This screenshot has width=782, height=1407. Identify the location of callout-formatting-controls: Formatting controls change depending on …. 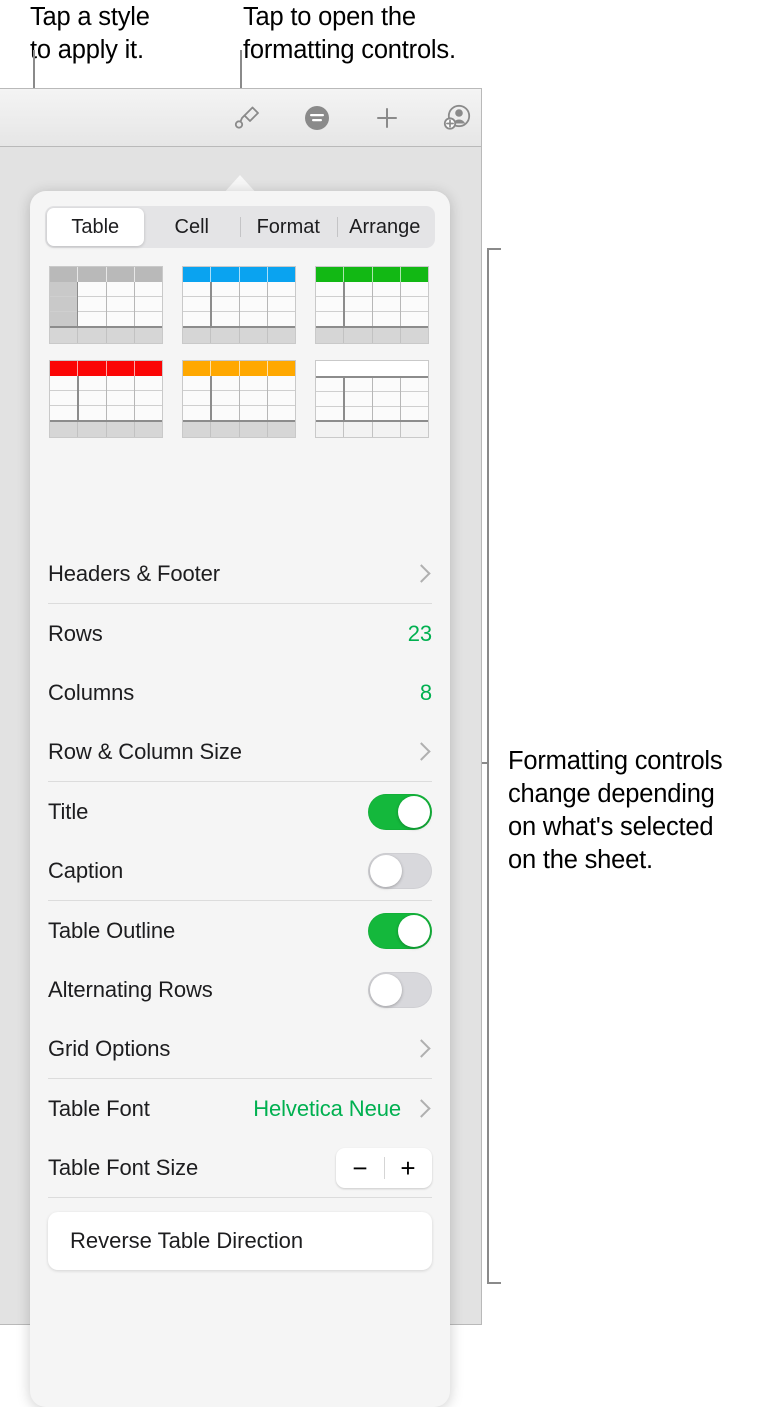
(615, 810).